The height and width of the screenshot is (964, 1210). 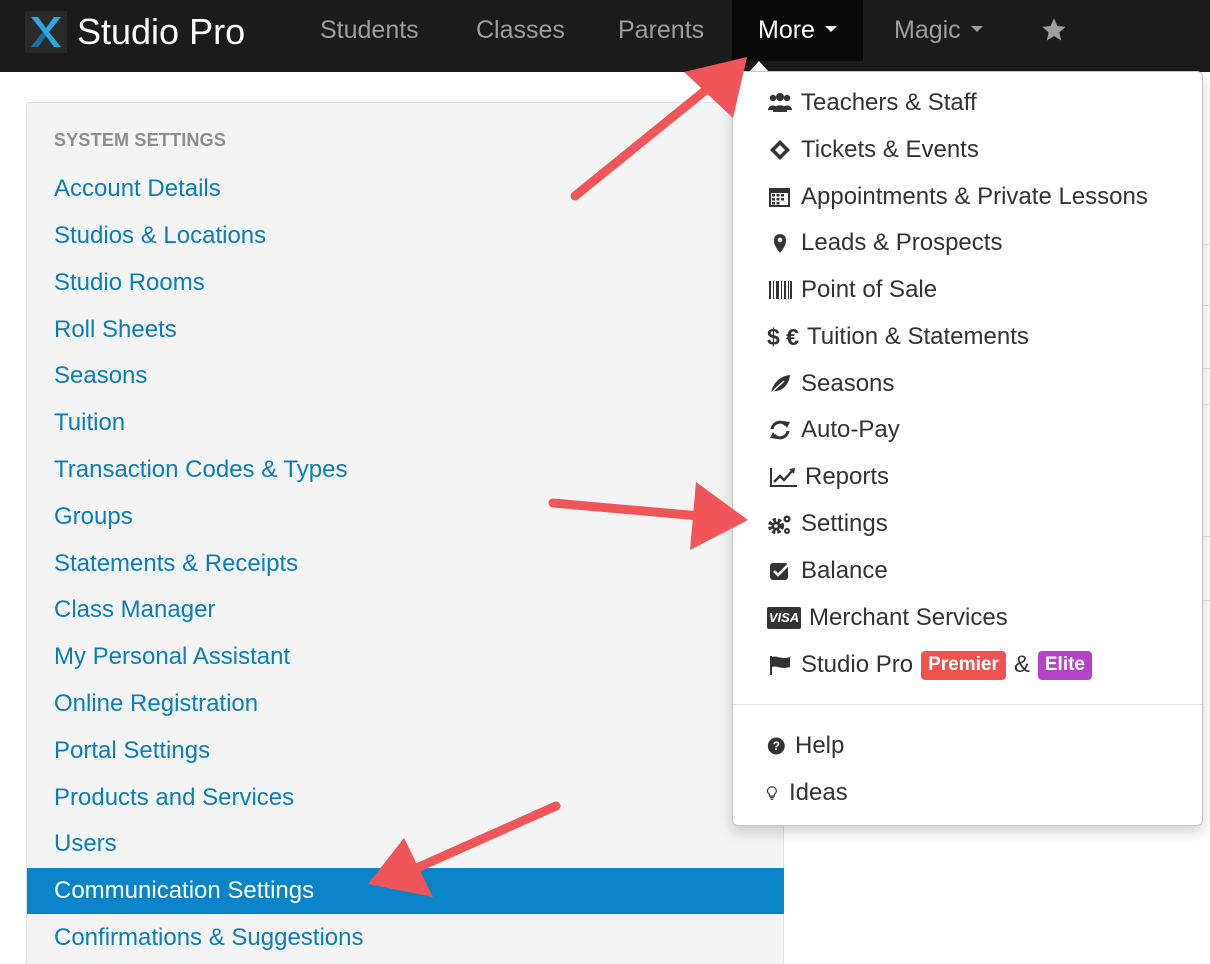 I want to click on menu-item-merchant-services: VISA Merchant Services, so click(x=887, y=618).